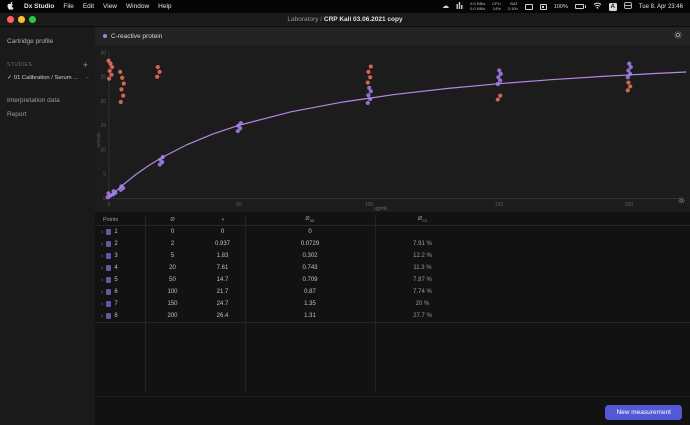  What do you see at coordinates (104, 175) in the screenshot?
I see `y-tick-label: 5` at bounding box center [104, 175].